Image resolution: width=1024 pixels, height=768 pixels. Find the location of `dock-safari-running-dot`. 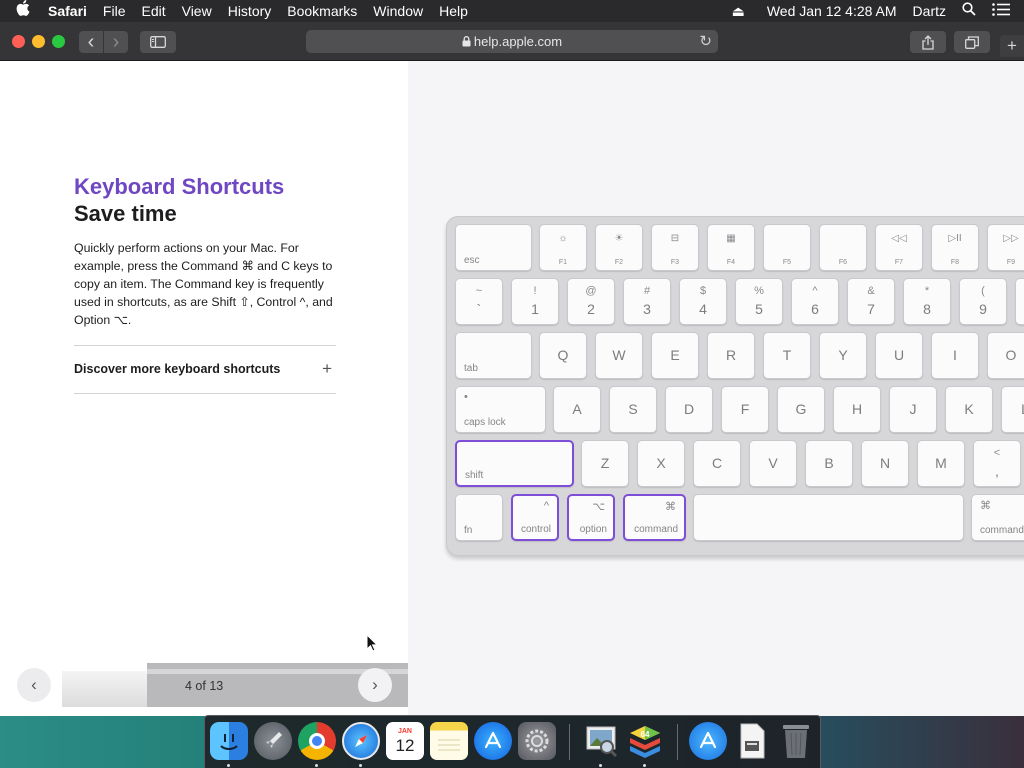

dock-safari-running-dot is located at coordinates (360, 765).